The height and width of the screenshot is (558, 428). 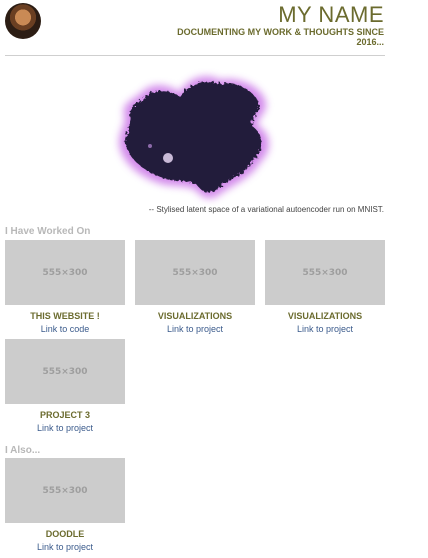 I want to click on header-divider, so click(x=195, y=55).